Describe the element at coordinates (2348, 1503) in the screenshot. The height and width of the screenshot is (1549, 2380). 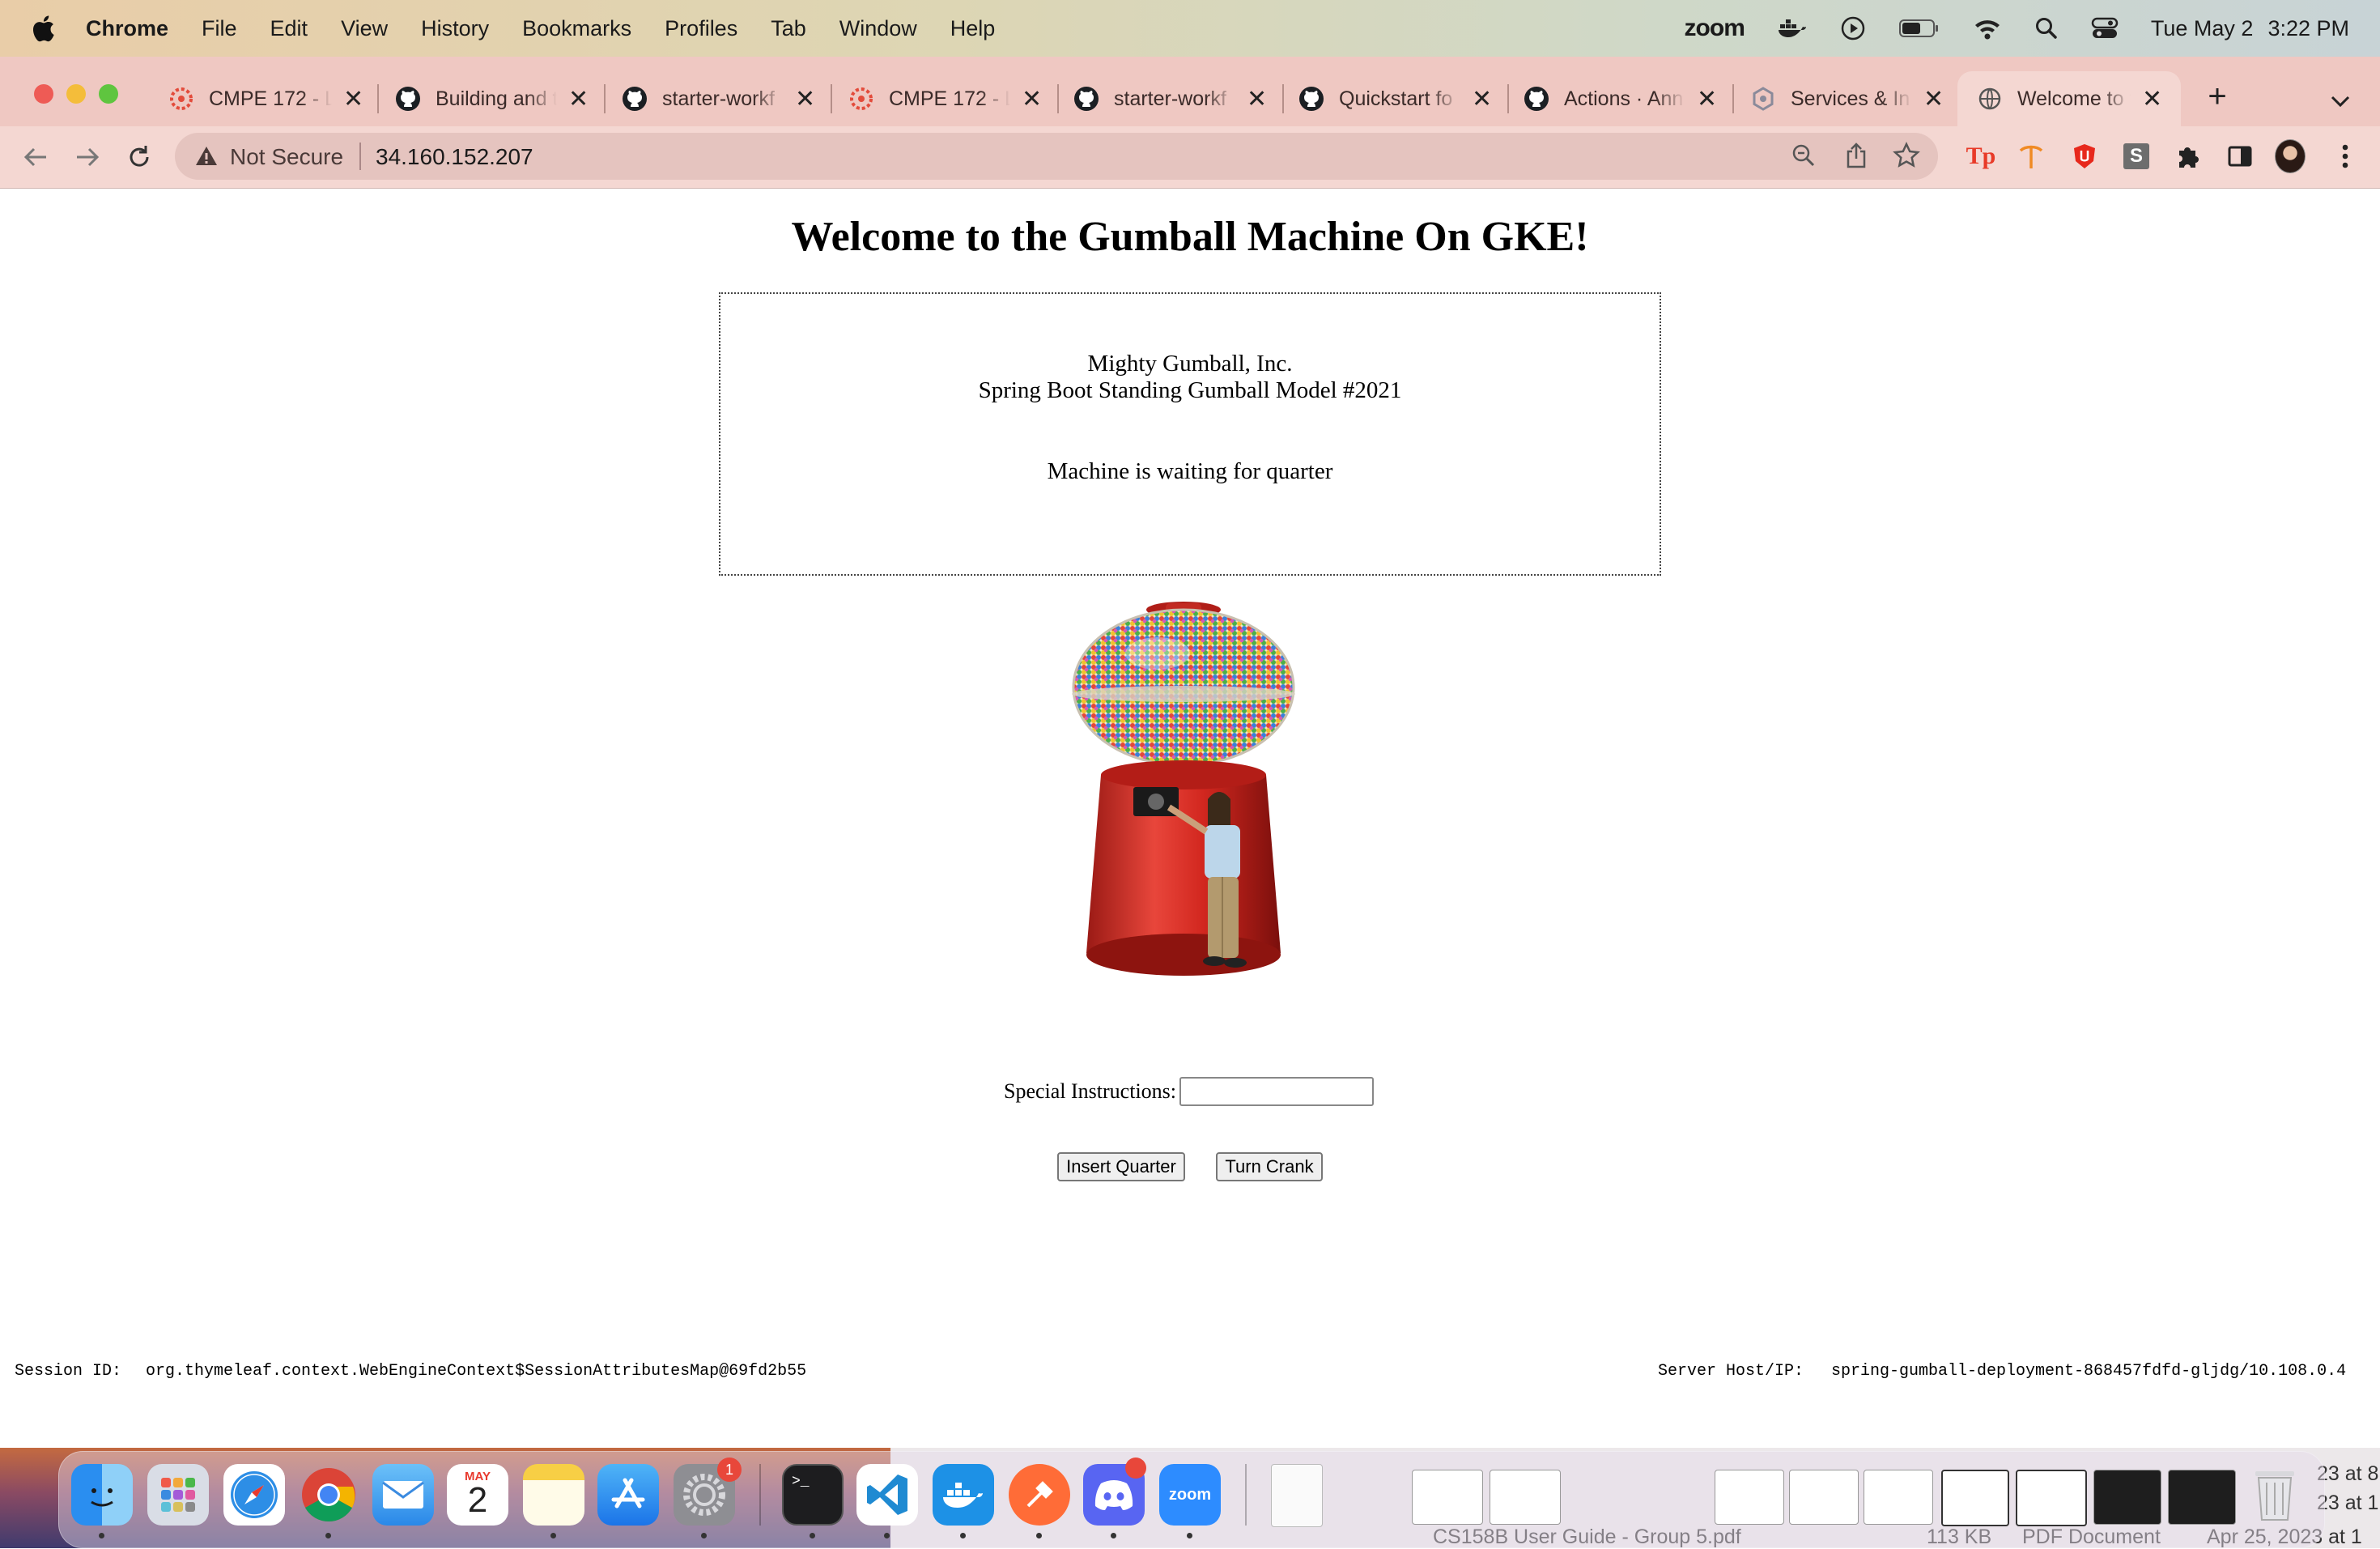
I see `background-date-line: 23 at 1` at that location.